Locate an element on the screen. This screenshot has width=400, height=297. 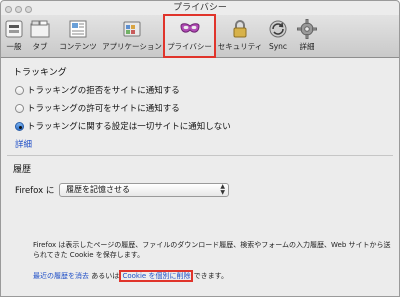
tab-security: セキュリティ is located at coordinates (240, 36).